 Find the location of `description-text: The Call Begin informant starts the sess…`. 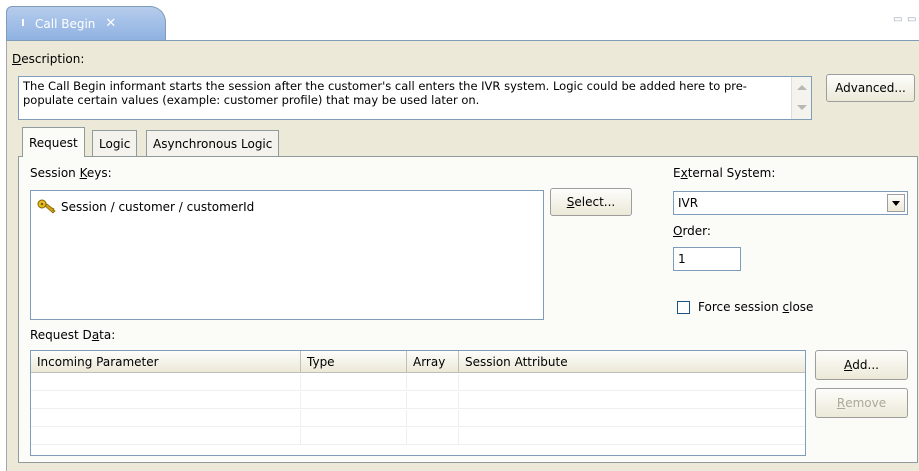

description-text: The Call Begin informant starts the sess… is located at coordinates (385, 93).